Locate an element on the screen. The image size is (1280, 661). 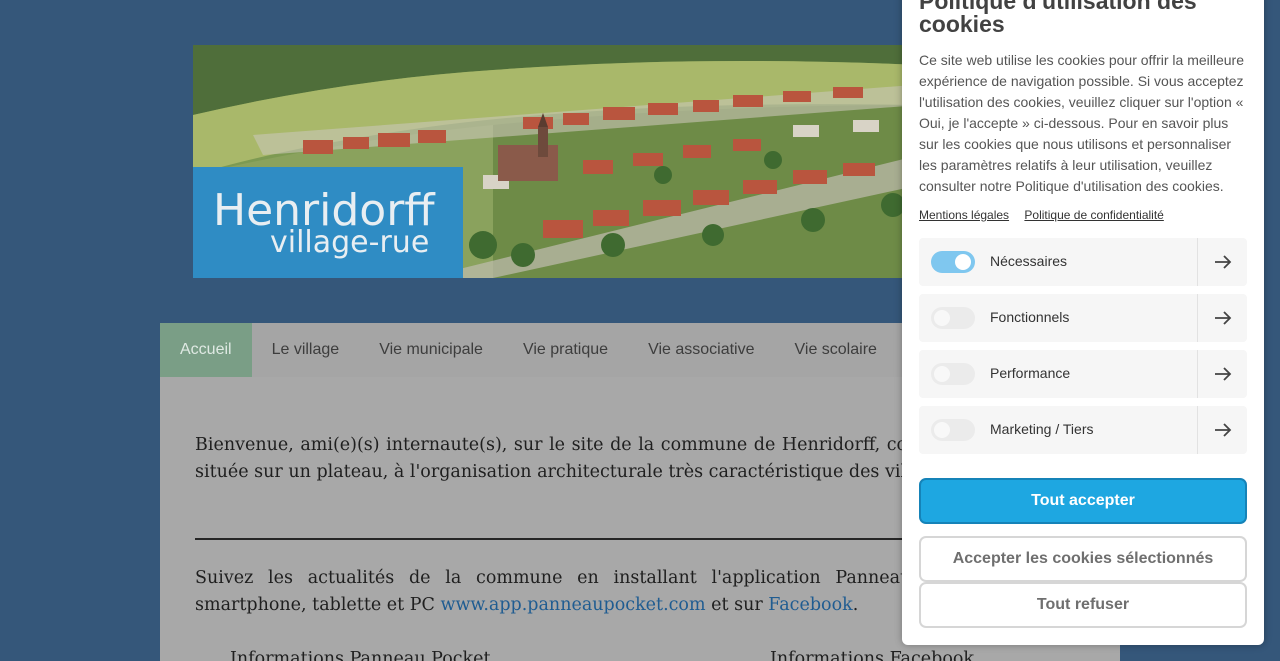
nav-item-le-village: Le village is located at coordinates (306, 350).